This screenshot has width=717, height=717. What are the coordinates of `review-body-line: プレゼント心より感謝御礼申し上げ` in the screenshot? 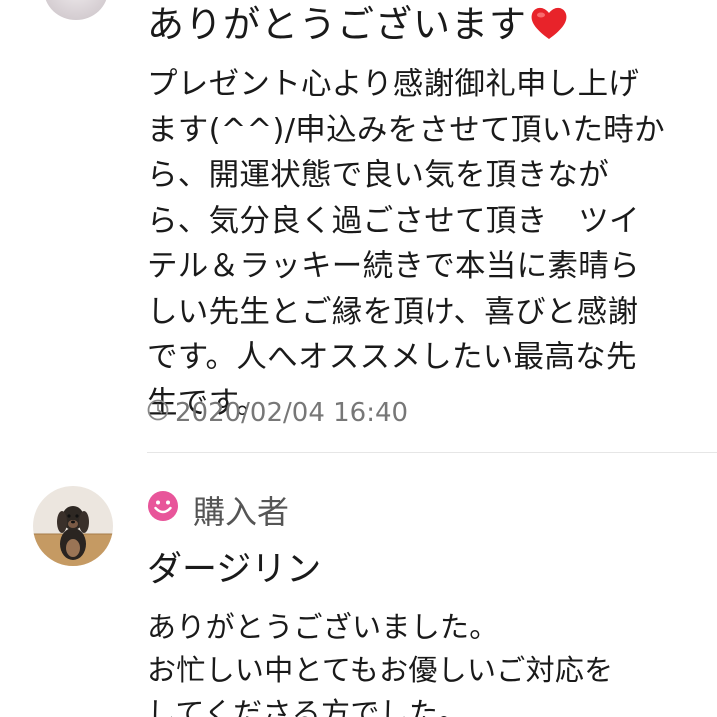 It's located at (393, 84).